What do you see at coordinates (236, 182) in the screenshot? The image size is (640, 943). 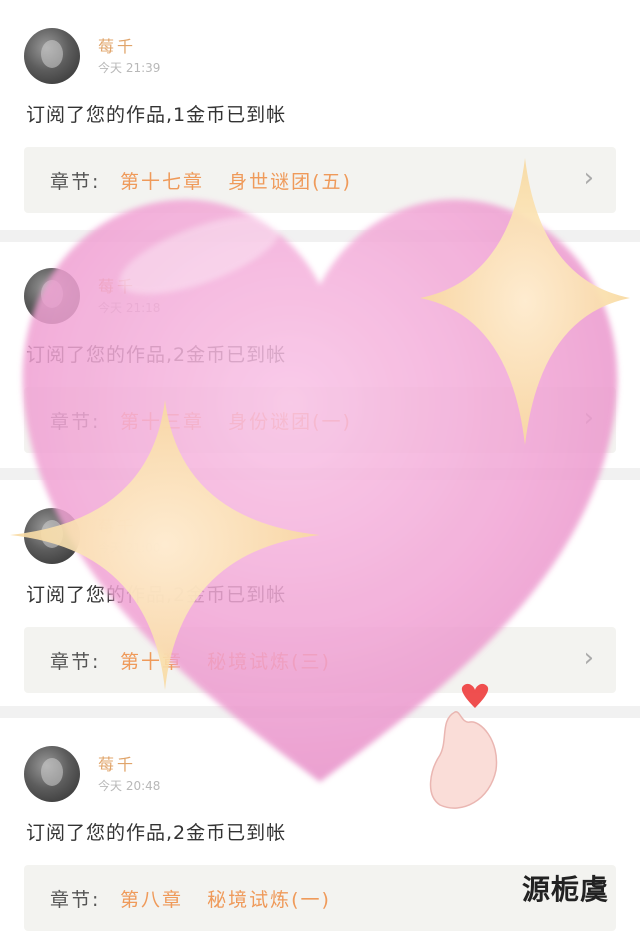 I see `chapter-title: 第十七章 身世谜团(五)` at bounding box center [236, 182].